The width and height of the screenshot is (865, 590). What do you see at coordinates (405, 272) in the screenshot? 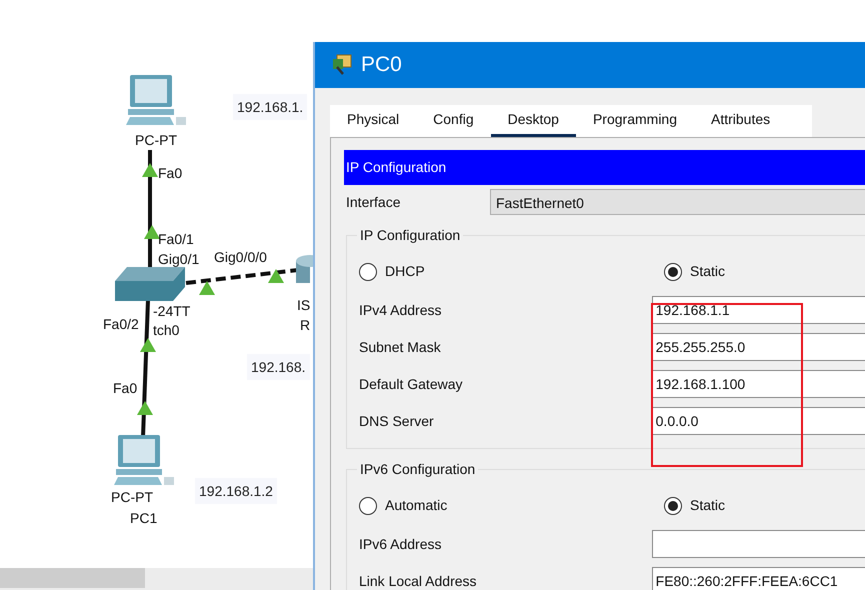
I see `radio-label: DHCP` at bounding box center [405, 272].